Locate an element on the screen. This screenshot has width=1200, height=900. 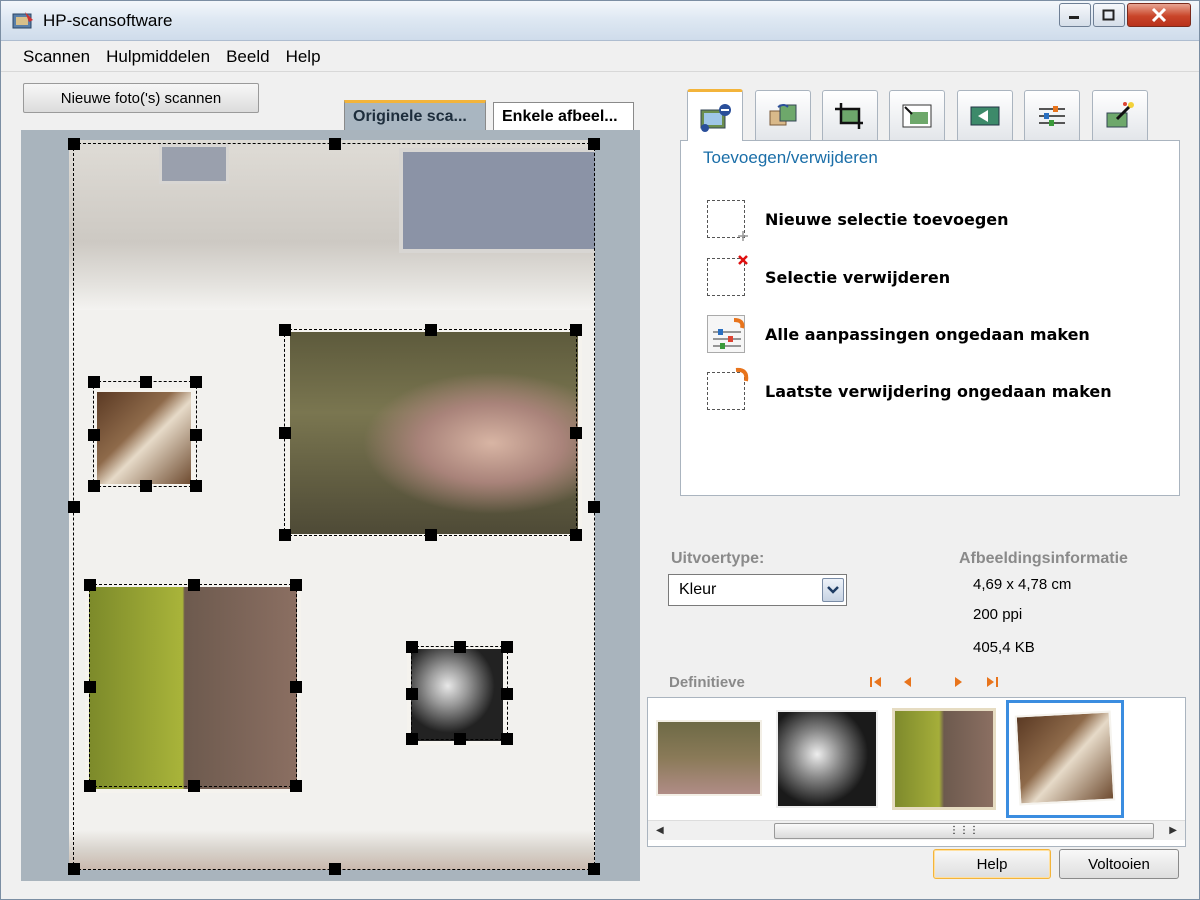
dropdown-arrow is located at coordinates (833, 590).